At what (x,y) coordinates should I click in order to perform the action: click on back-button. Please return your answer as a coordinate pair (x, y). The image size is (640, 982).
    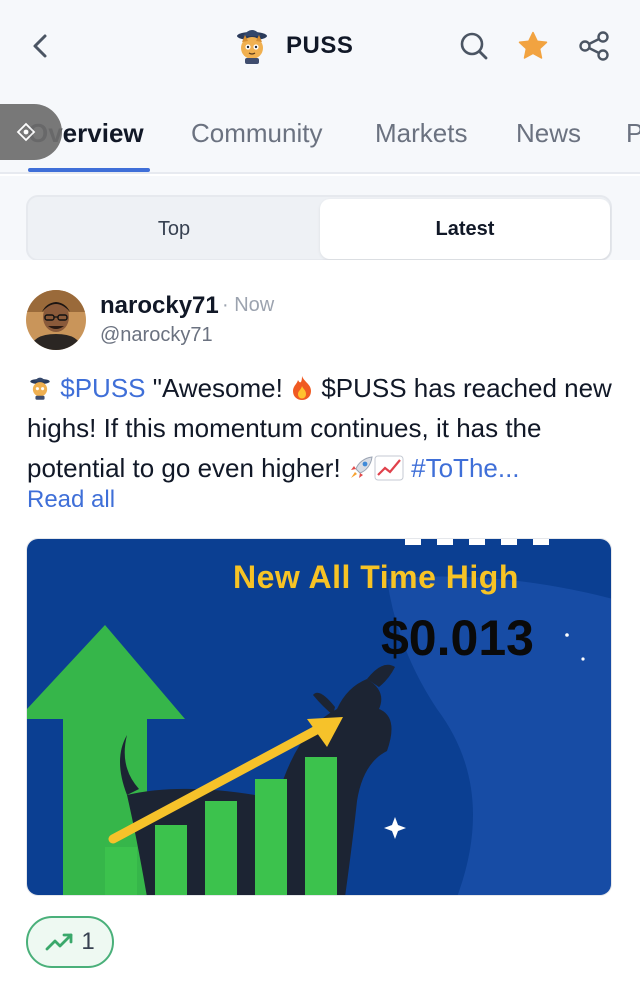
    Looking at the image, I should click on (40, 46).